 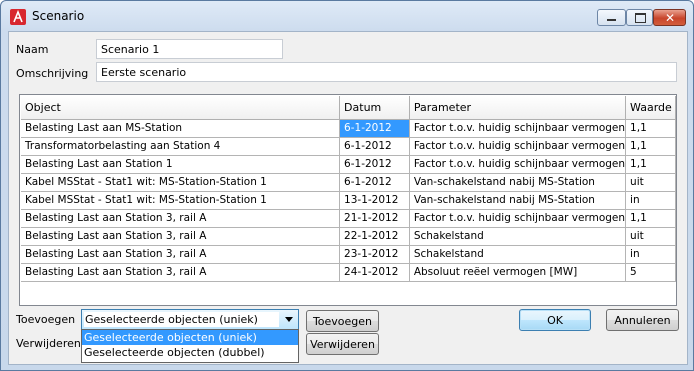 What do you see at coordinates (518, 108) in the screenshot?
I see `column-header: Parameter` at bounding box center [518, 108].